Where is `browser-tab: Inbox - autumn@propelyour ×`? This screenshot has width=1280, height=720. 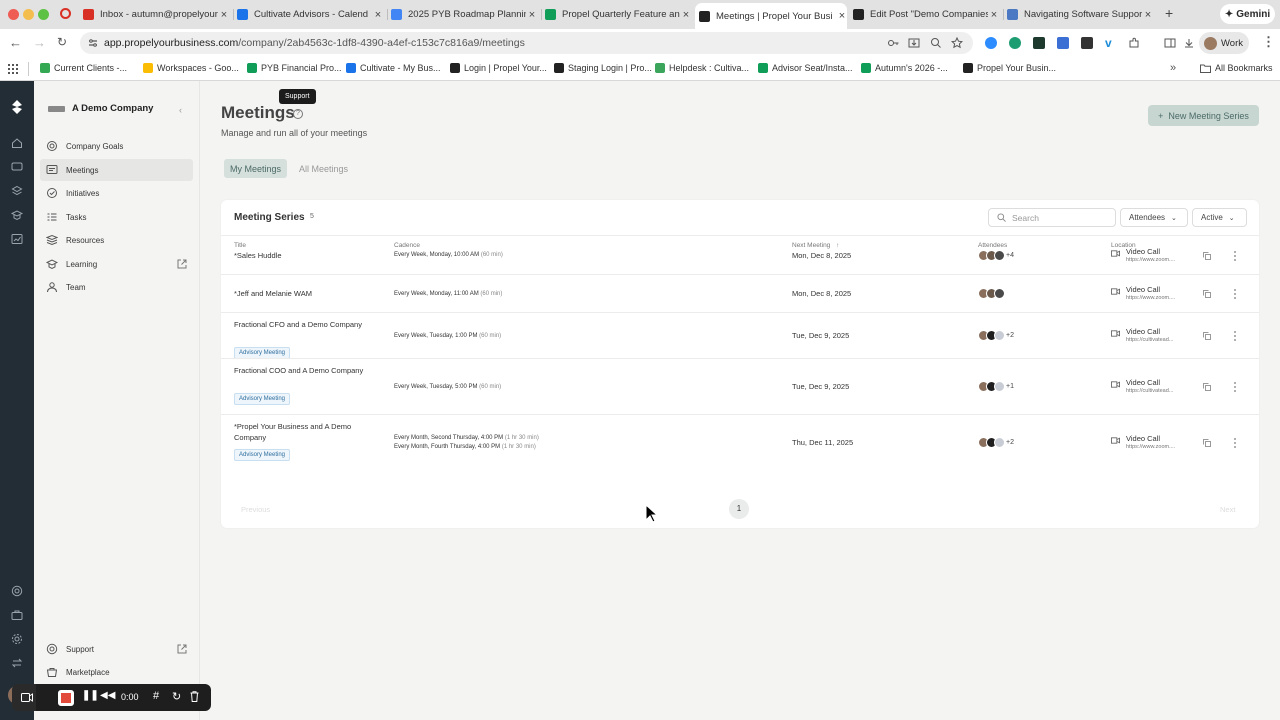 browser-tab: Inbox - autumn@propelyour × is located at coordinates (156, 14).